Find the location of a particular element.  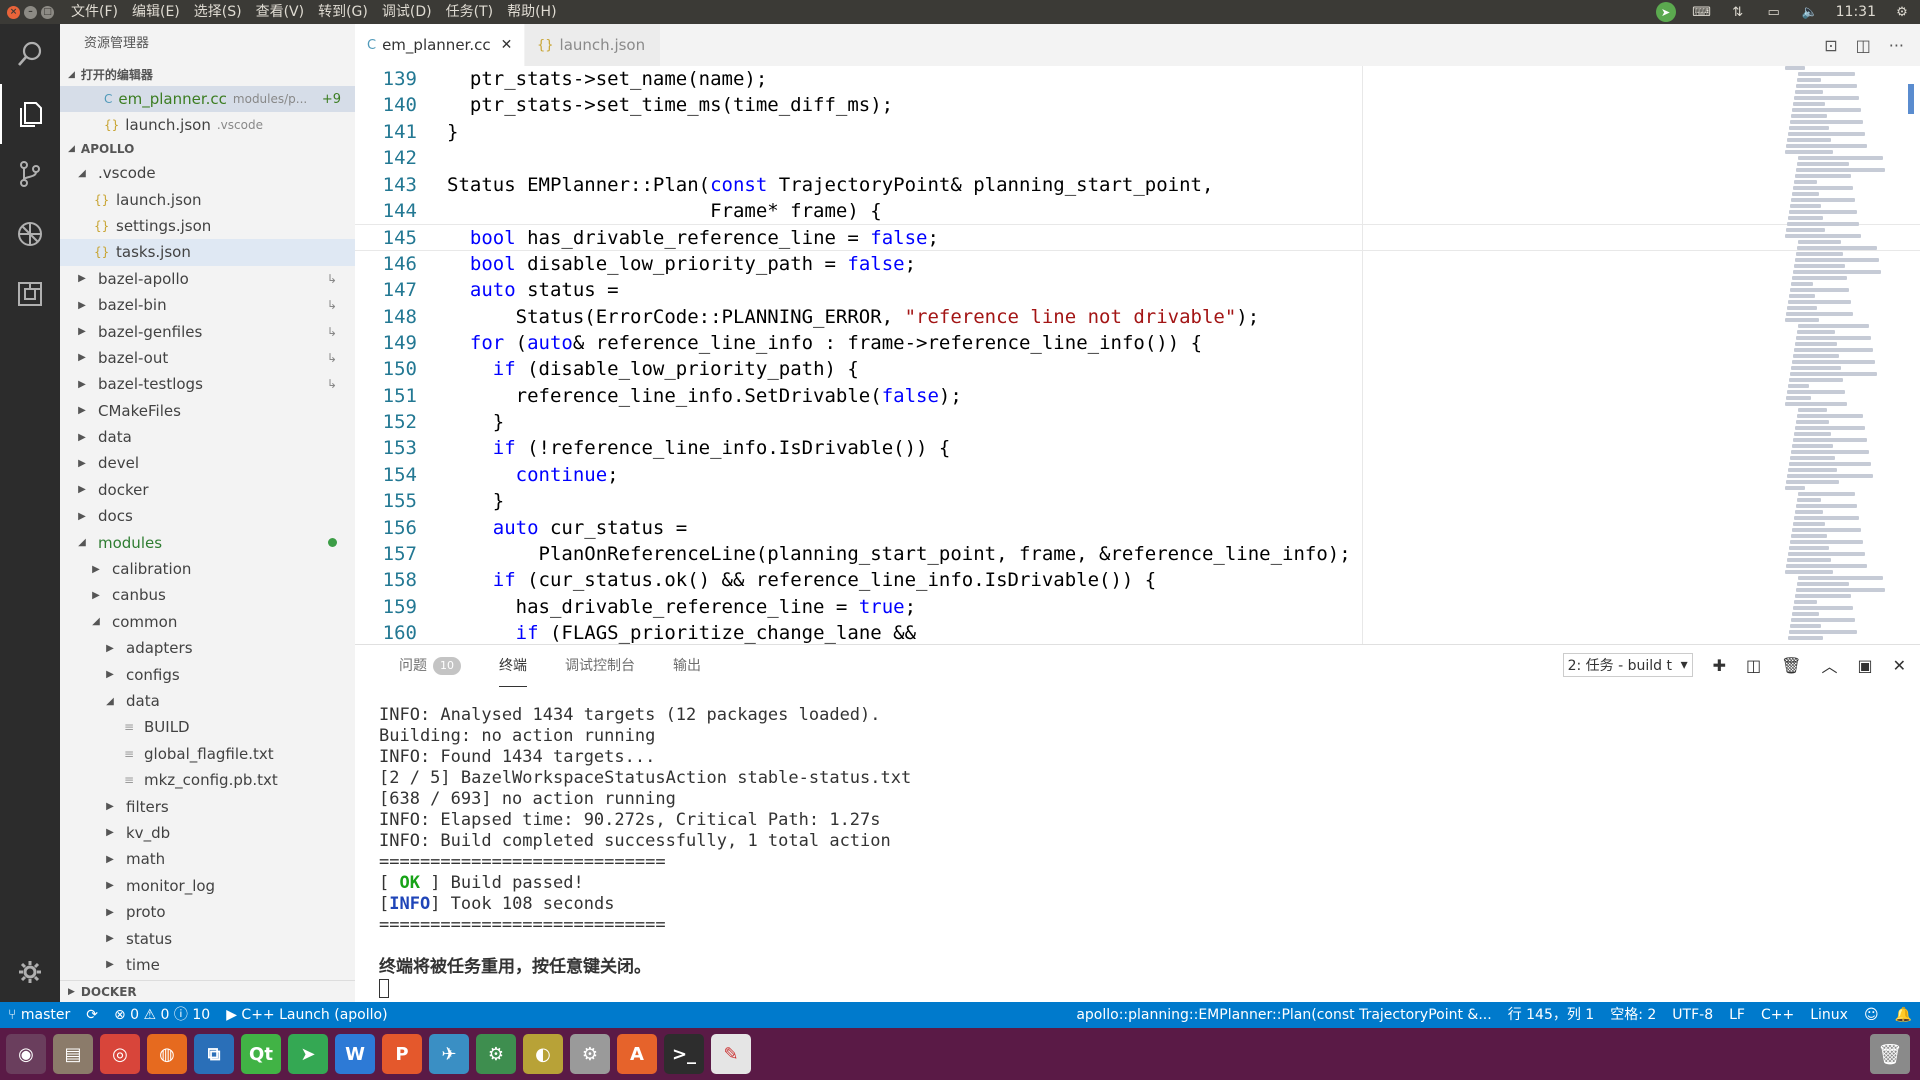

menu-item: 查看(V) is located at coordinates (280, 12).